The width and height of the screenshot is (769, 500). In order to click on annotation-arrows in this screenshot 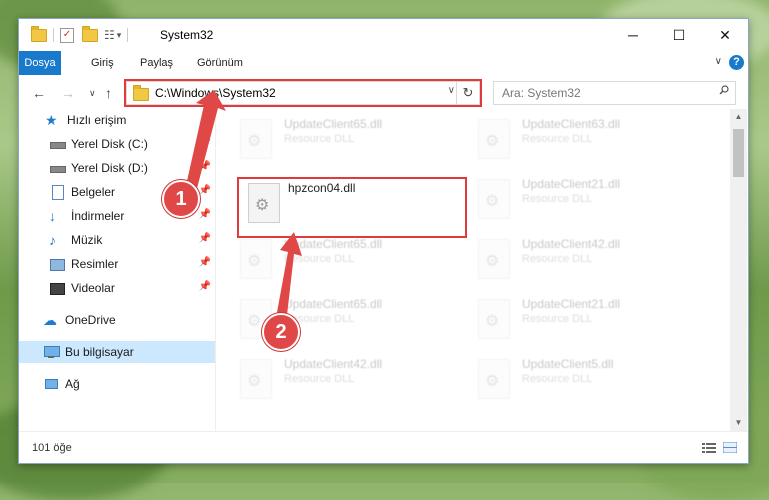, I will do `click(243, 207)`.